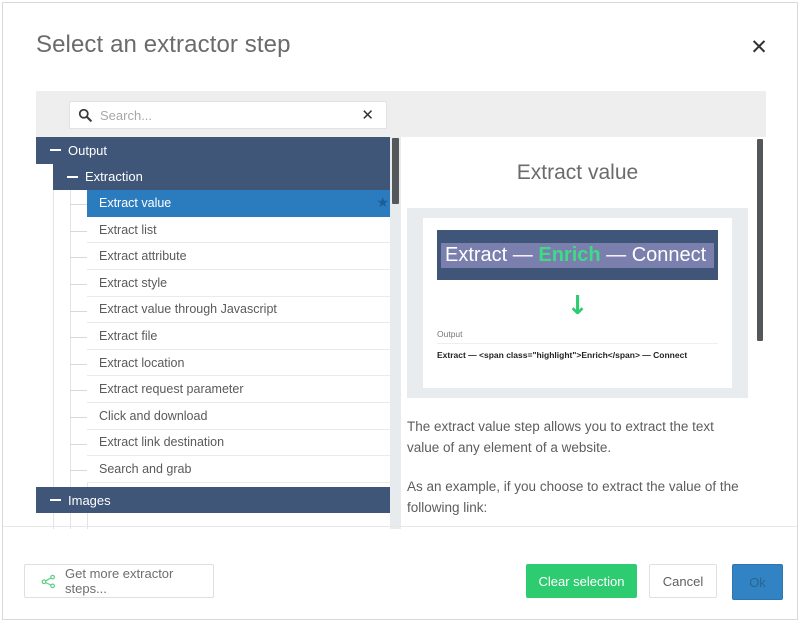 The width and height of the screenshot is (802, 625). What do you see at coordinates (218, 150) in the screenshot?
I see `tree-group-output: Output` at bounding box center [218, 150].